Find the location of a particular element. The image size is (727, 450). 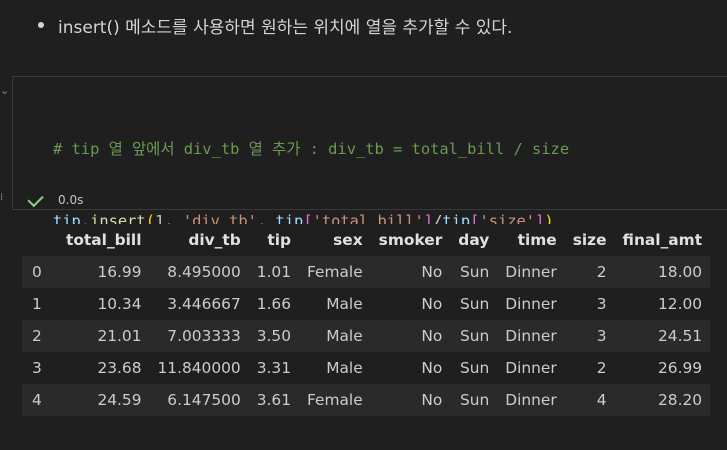

table-cell: 28.20 is located at coordinates (680, 400).